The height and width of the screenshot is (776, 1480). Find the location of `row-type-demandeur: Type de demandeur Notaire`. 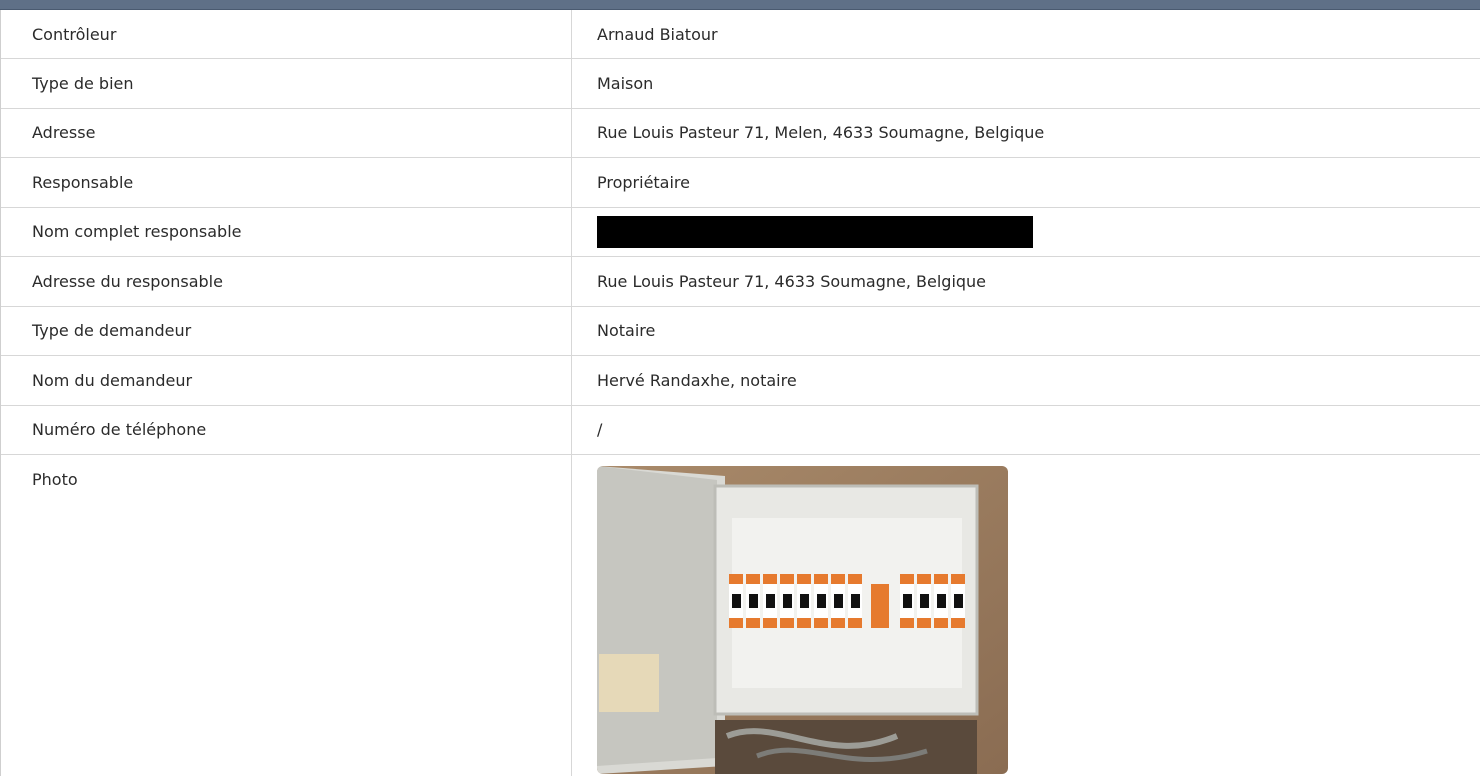

row-type-demandeur: Type de demandeur Notaire is located at coordinates (740, 331).